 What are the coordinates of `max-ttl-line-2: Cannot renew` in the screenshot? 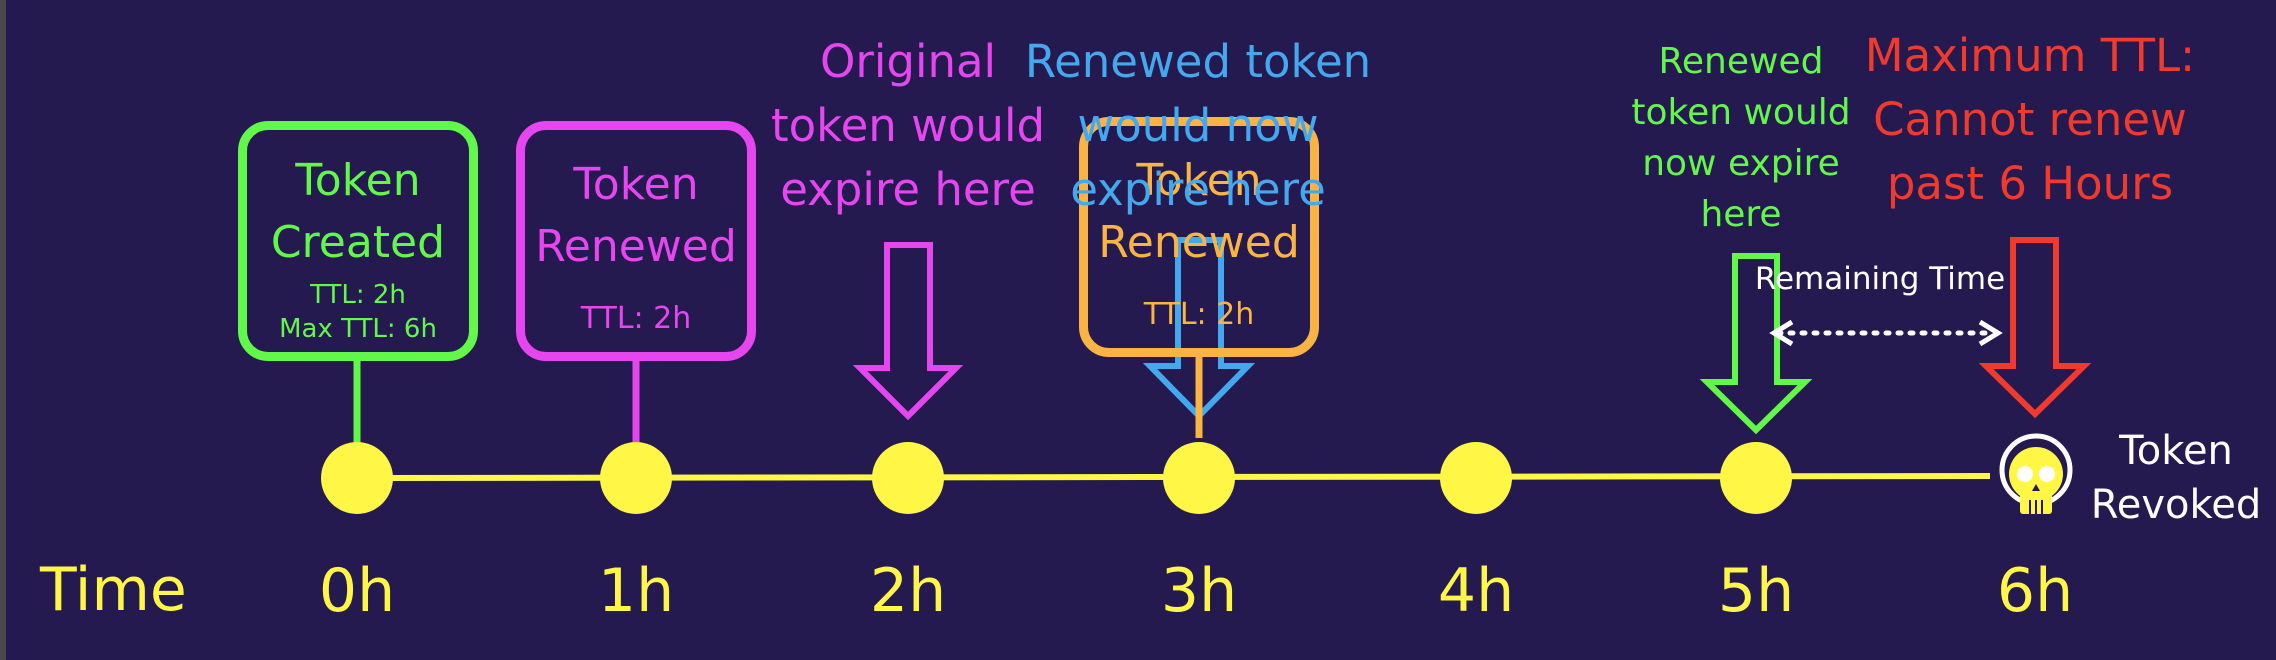 It's located at (2030, 119).